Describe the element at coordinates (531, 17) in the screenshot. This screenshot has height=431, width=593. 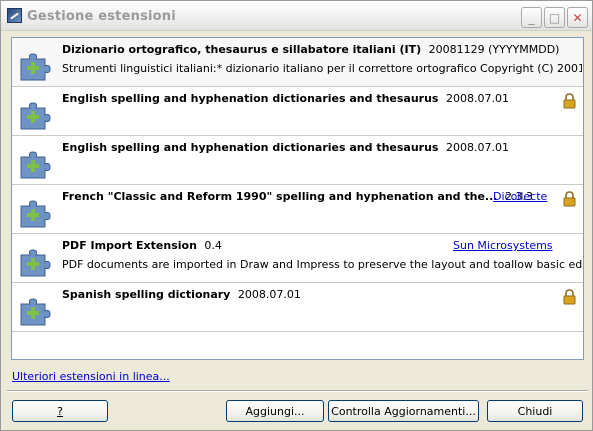
I see `minimize-button: _` at that location.